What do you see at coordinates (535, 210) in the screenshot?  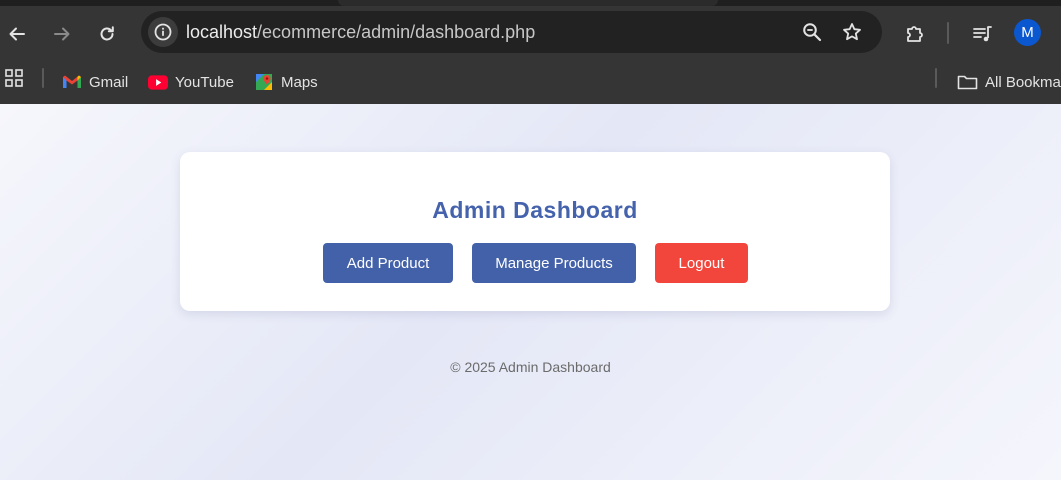 I see `page-title: Admin Dashboard` at bounding box center [535, 210].